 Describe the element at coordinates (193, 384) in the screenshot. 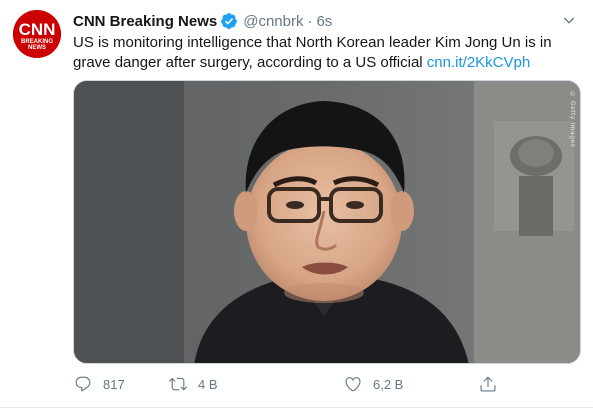

I see `retweet-button: 4 В` at that location.